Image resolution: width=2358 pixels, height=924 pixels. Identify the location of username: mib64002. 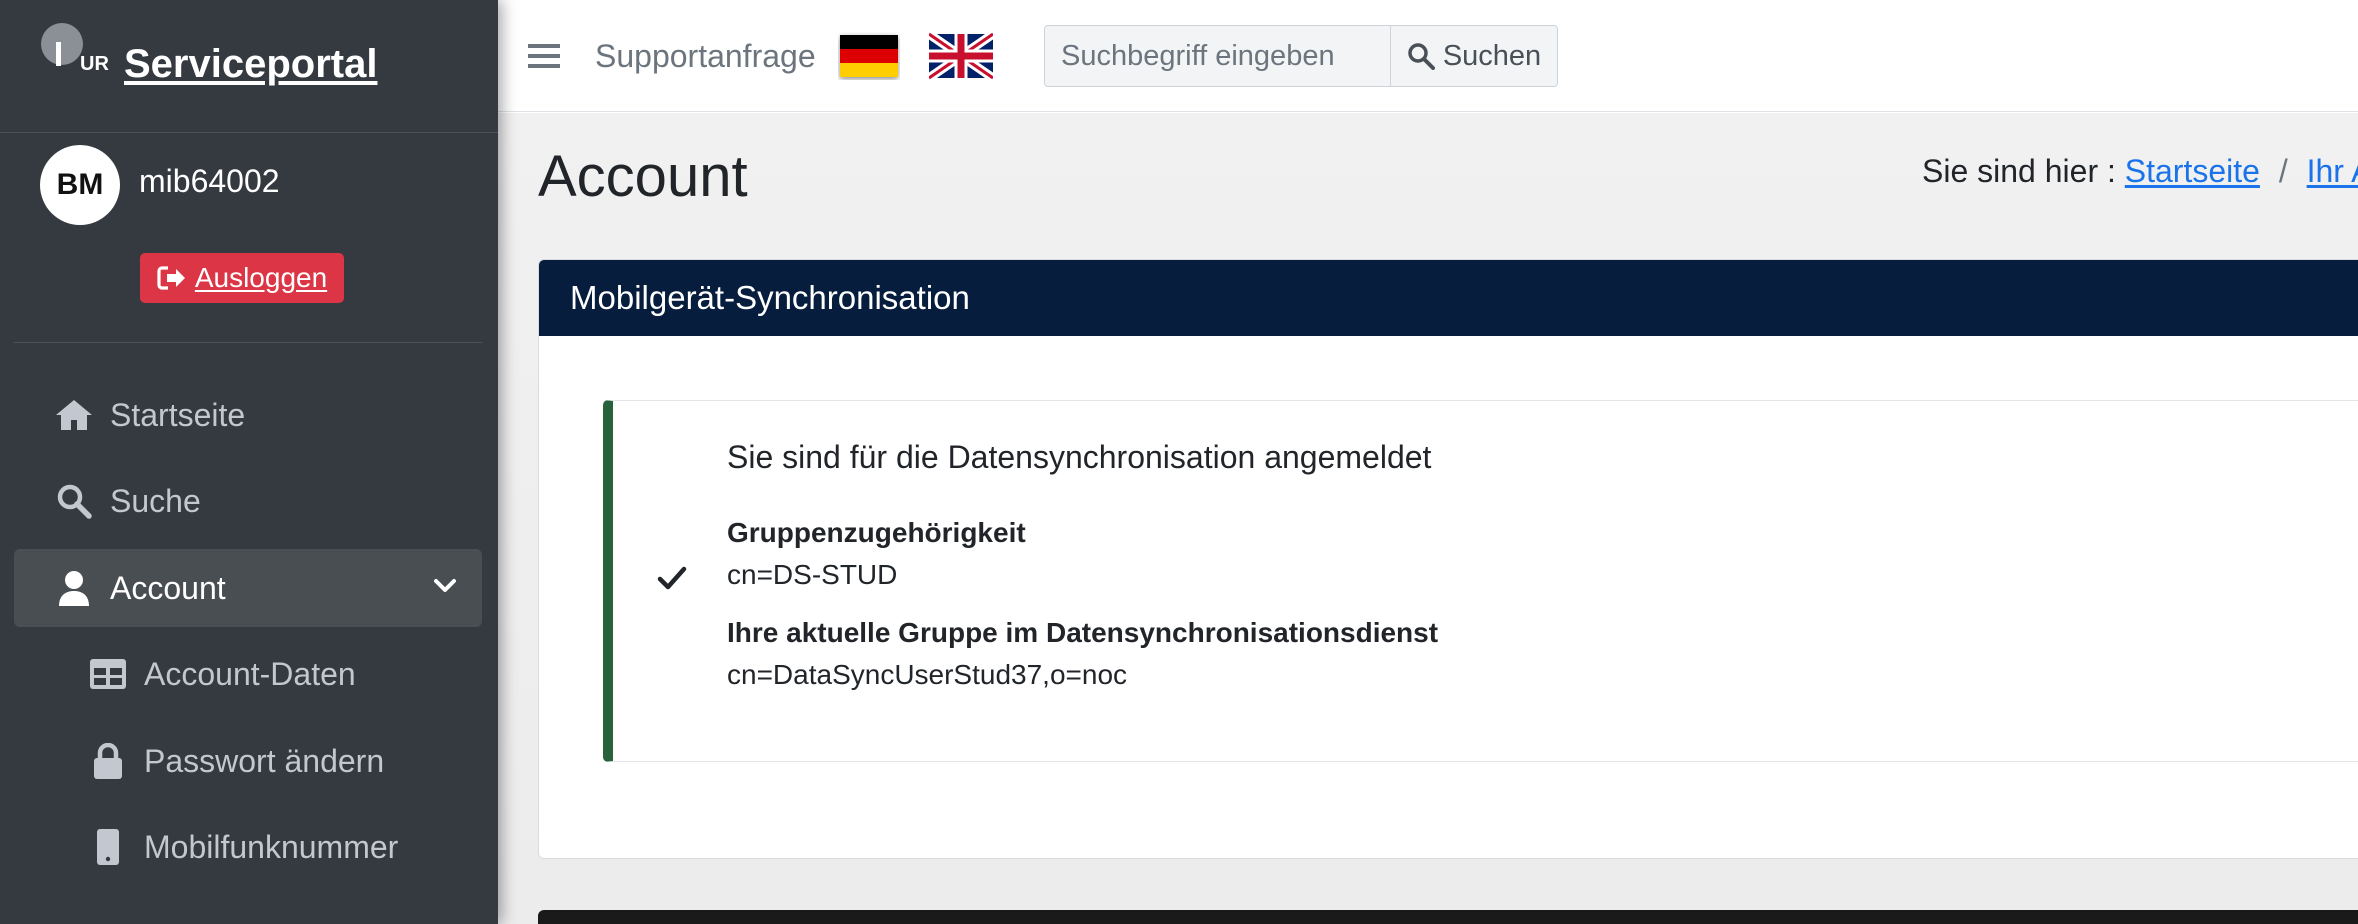
(209, 181).